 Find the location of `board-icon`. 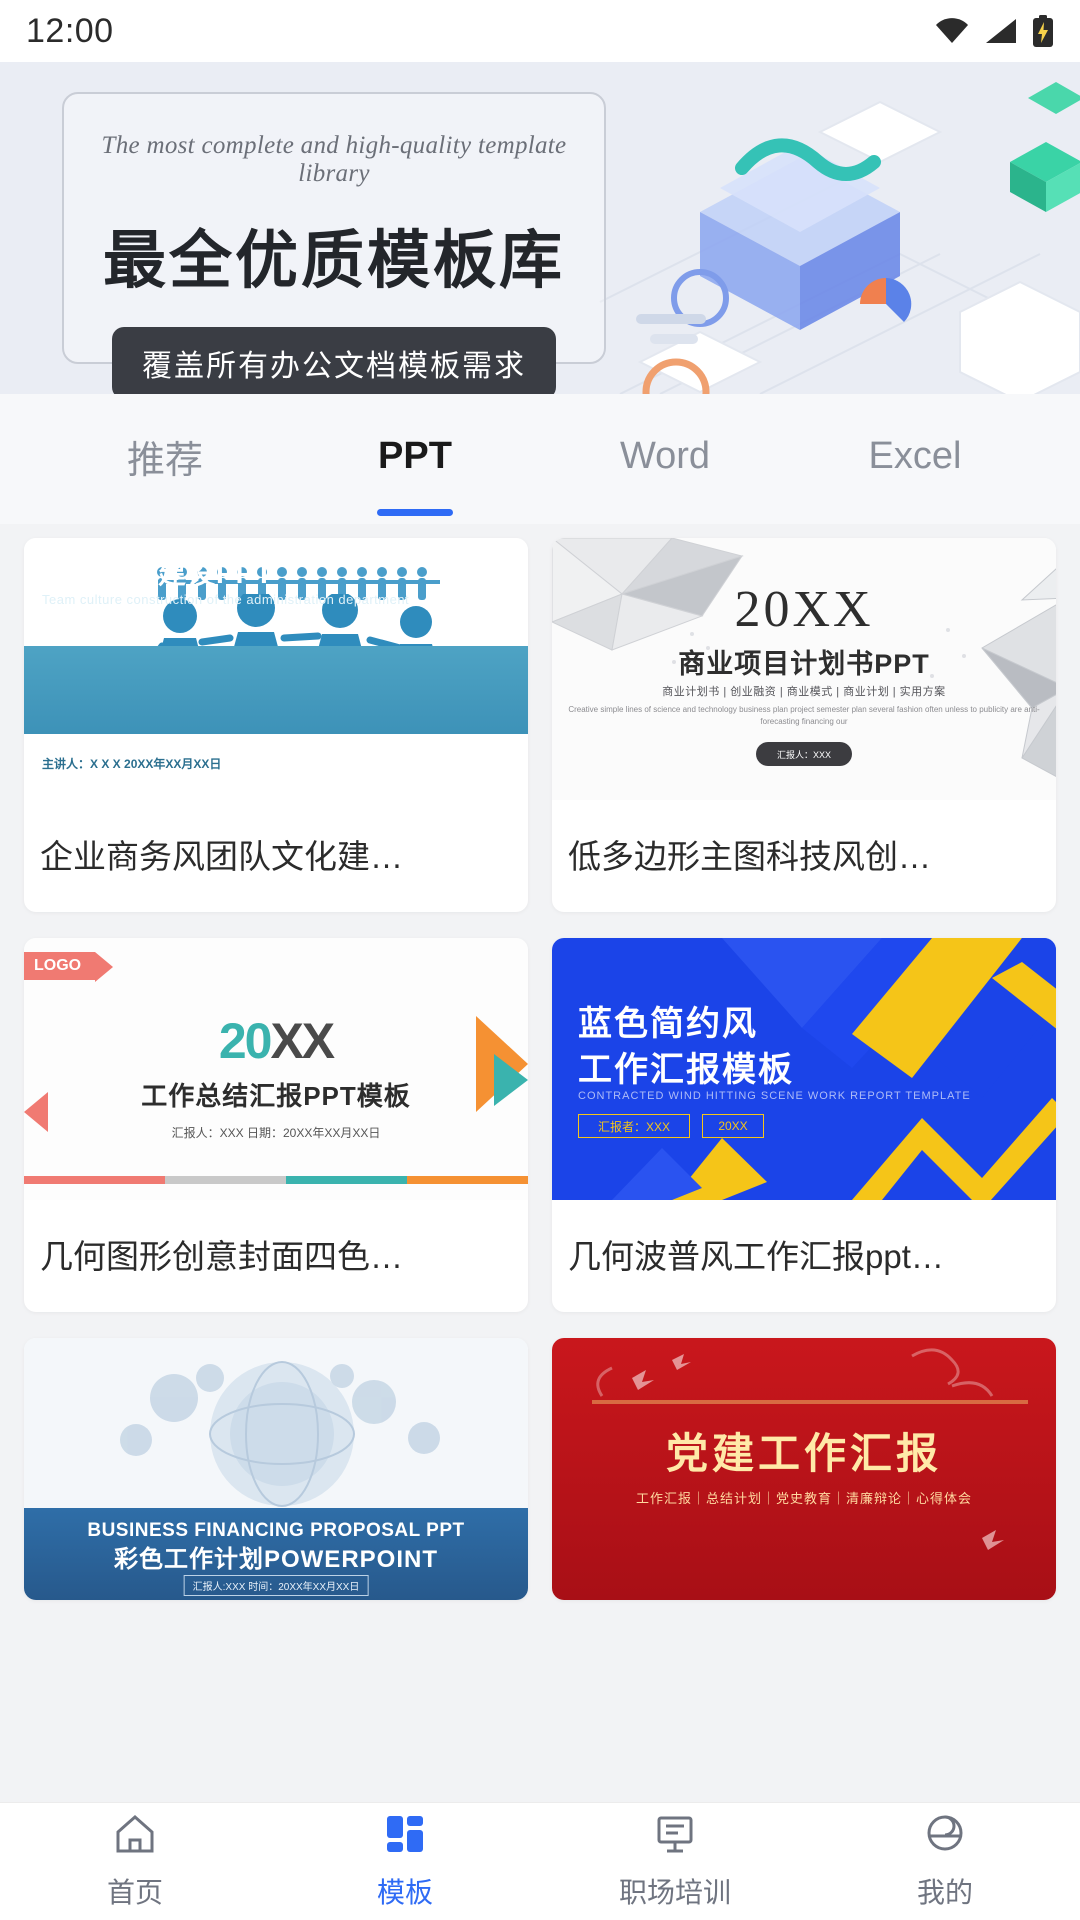

board-icon is located at coordinates (675, 1836).